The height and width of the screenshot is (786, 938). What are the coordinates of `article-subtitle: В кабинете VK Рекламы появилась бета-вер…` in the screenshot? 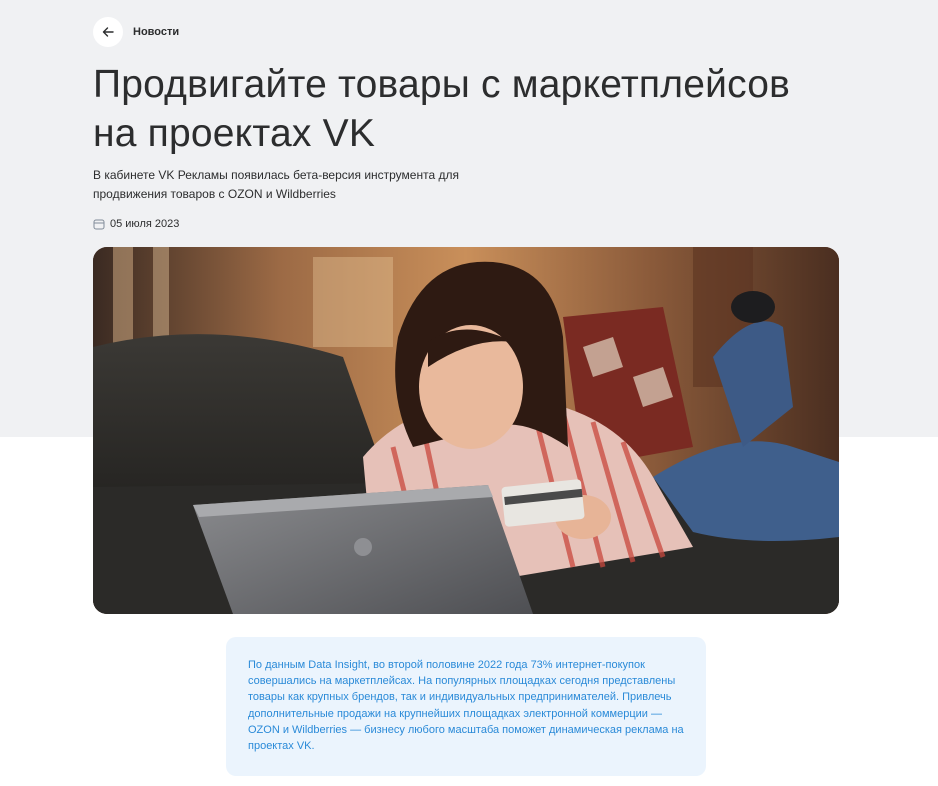 It's located at (276, 184).